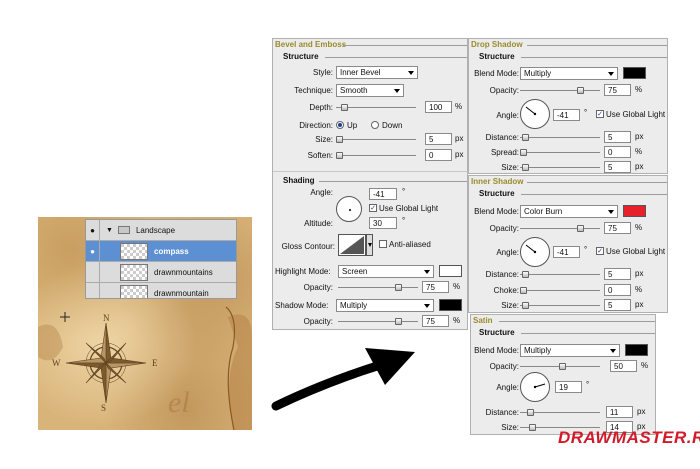  What do you see at coordinates (639, 227) in the screenshot?
I see `opacity-unit: %` at bounding box center [639, 227].